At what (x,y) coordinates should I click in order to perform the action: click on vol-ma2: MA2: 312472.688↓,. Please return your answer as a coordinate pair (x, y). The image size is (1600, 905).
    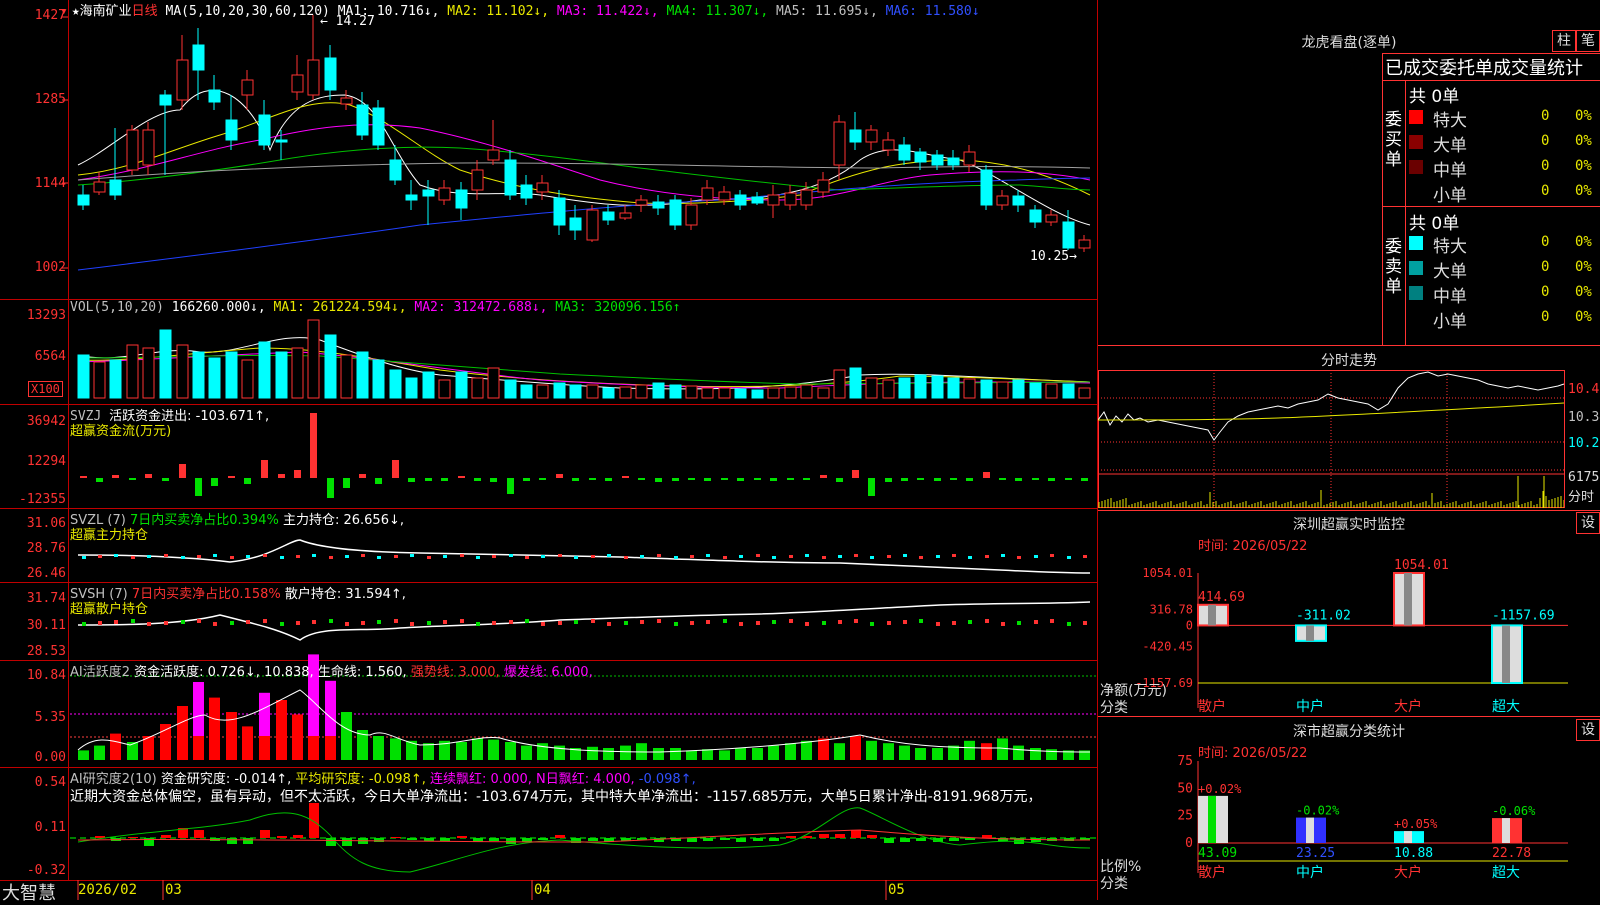
    Looking at the image, I should click on (481, 307).